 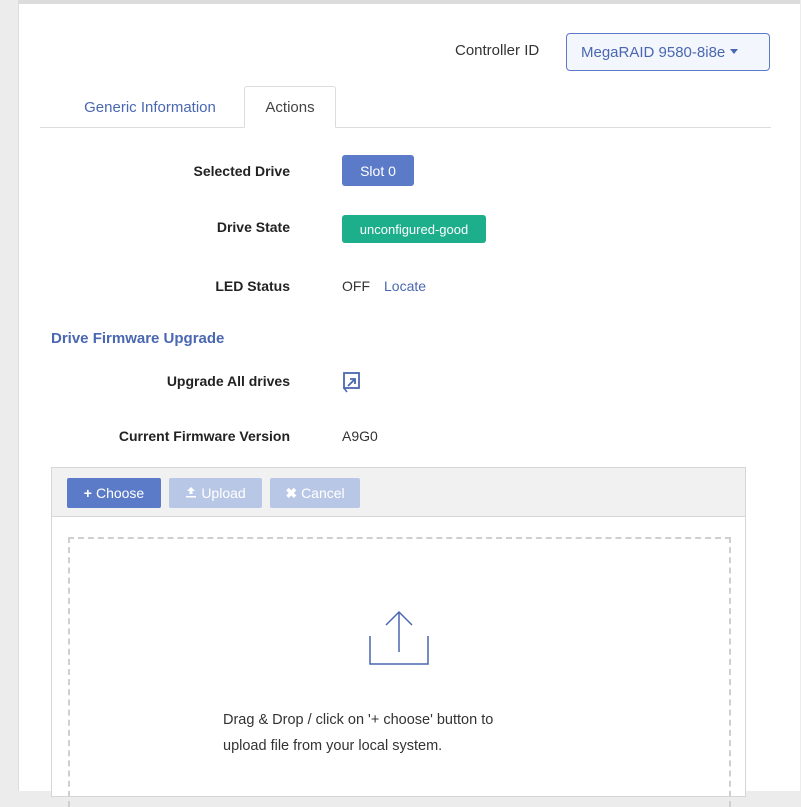 What do you see at coordinates (204, 436) in the screenshot?
I see `current-firmware-label: Current Firmware Version` at bounding box center [204, 436].